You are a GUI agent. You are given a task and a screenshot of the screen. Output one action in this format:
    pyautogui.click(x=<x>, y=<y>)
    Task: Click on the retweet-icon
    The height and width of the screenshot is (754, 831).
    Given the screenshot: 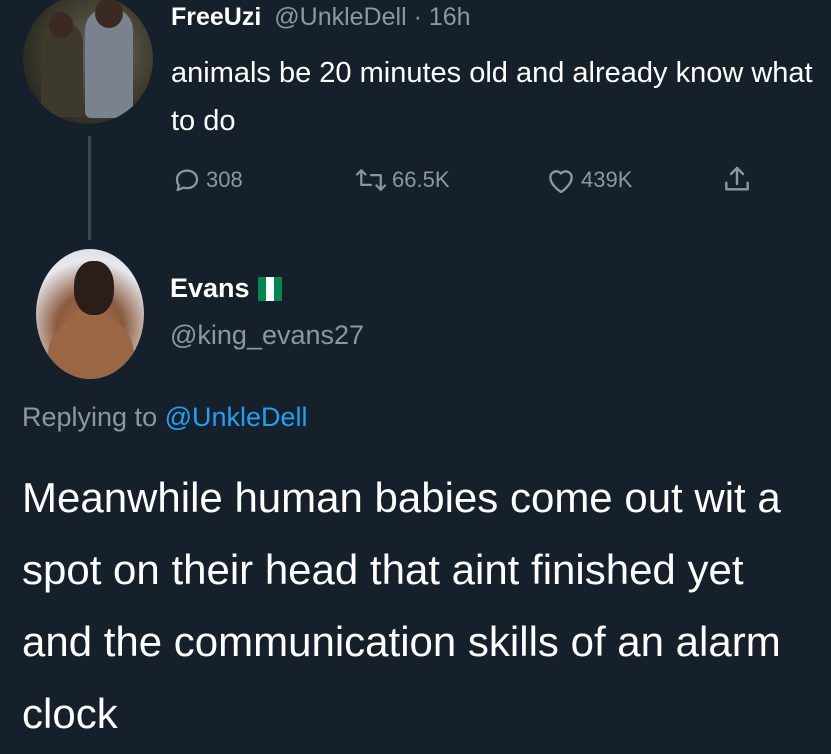 What is the action you would take?
    pyautogui.click(x=371, y=180)
    